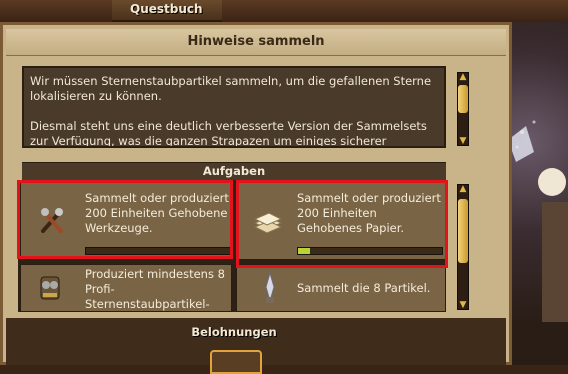 This screenshot has height=374, width=568. I want to click on description-scroll-thumb, so click(463, 99).